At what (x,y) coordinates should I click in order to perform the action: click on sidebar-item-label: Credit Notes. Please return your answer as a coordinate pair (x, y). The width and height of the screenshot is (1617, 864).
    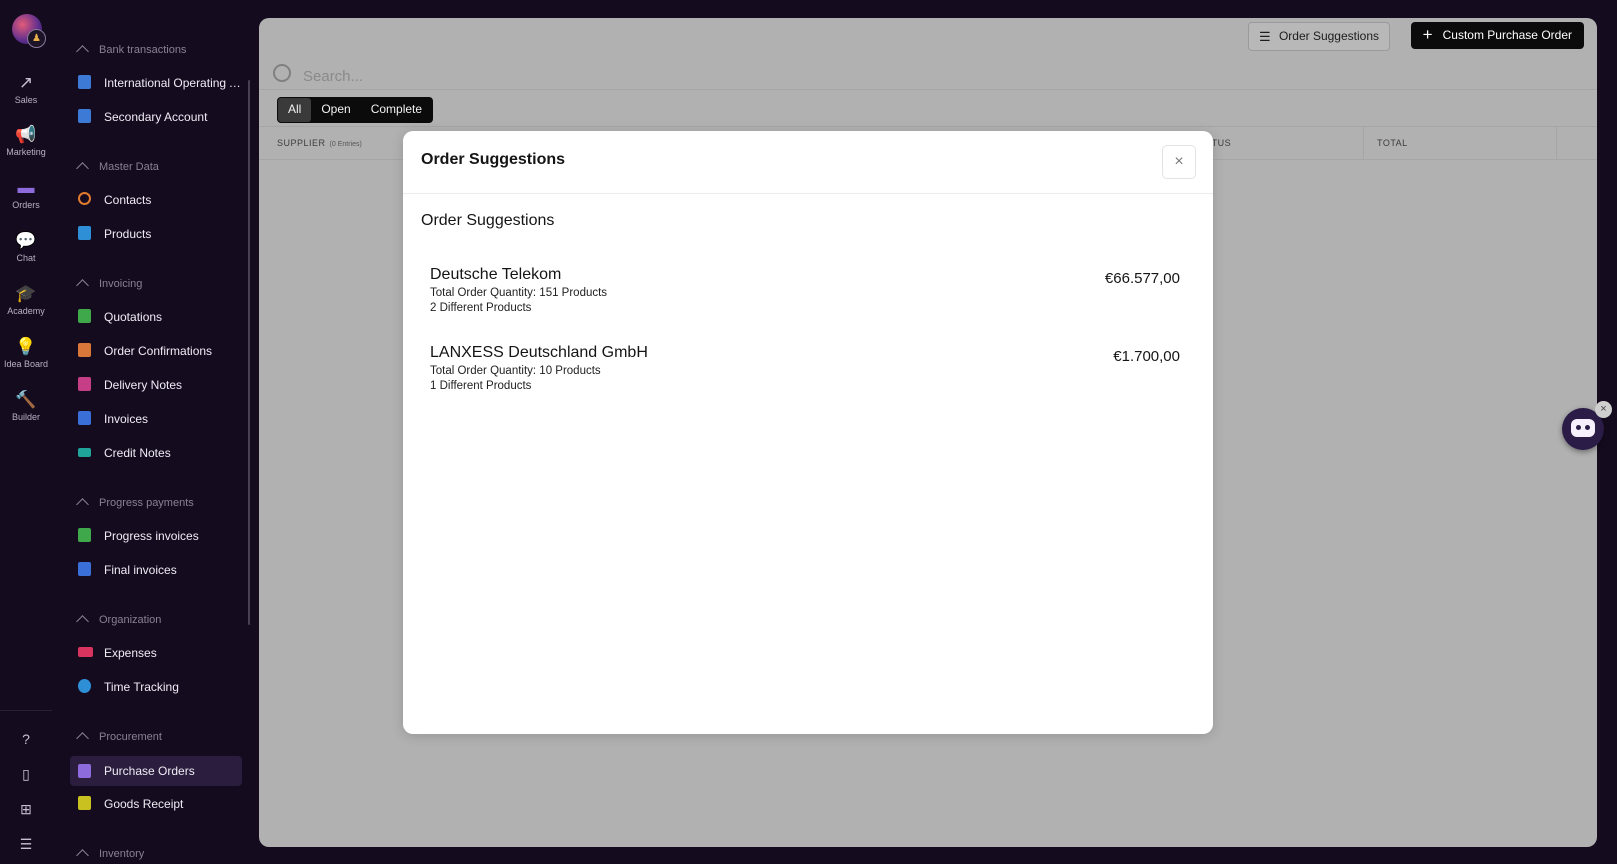
    Looking at the image, I should click on (137, 453).